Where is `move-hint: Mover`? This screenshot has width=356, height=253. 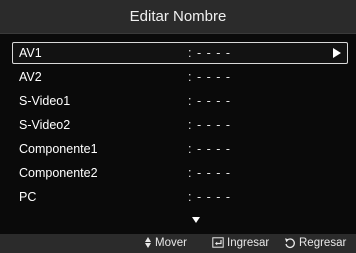
move-hint: Mover is located at coordinates (166, 243).